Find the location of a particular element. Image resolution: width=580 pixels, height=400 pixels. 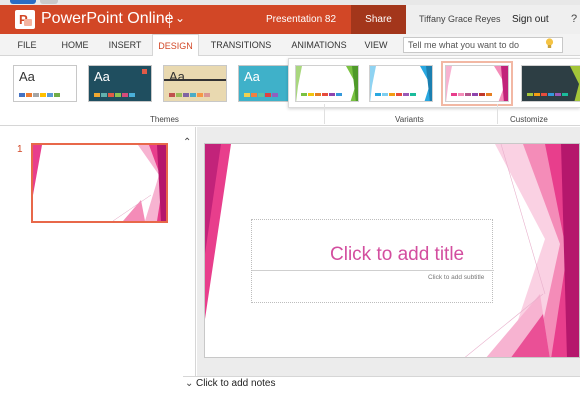

tab-file: FILE is located at coordinates (27, 45).